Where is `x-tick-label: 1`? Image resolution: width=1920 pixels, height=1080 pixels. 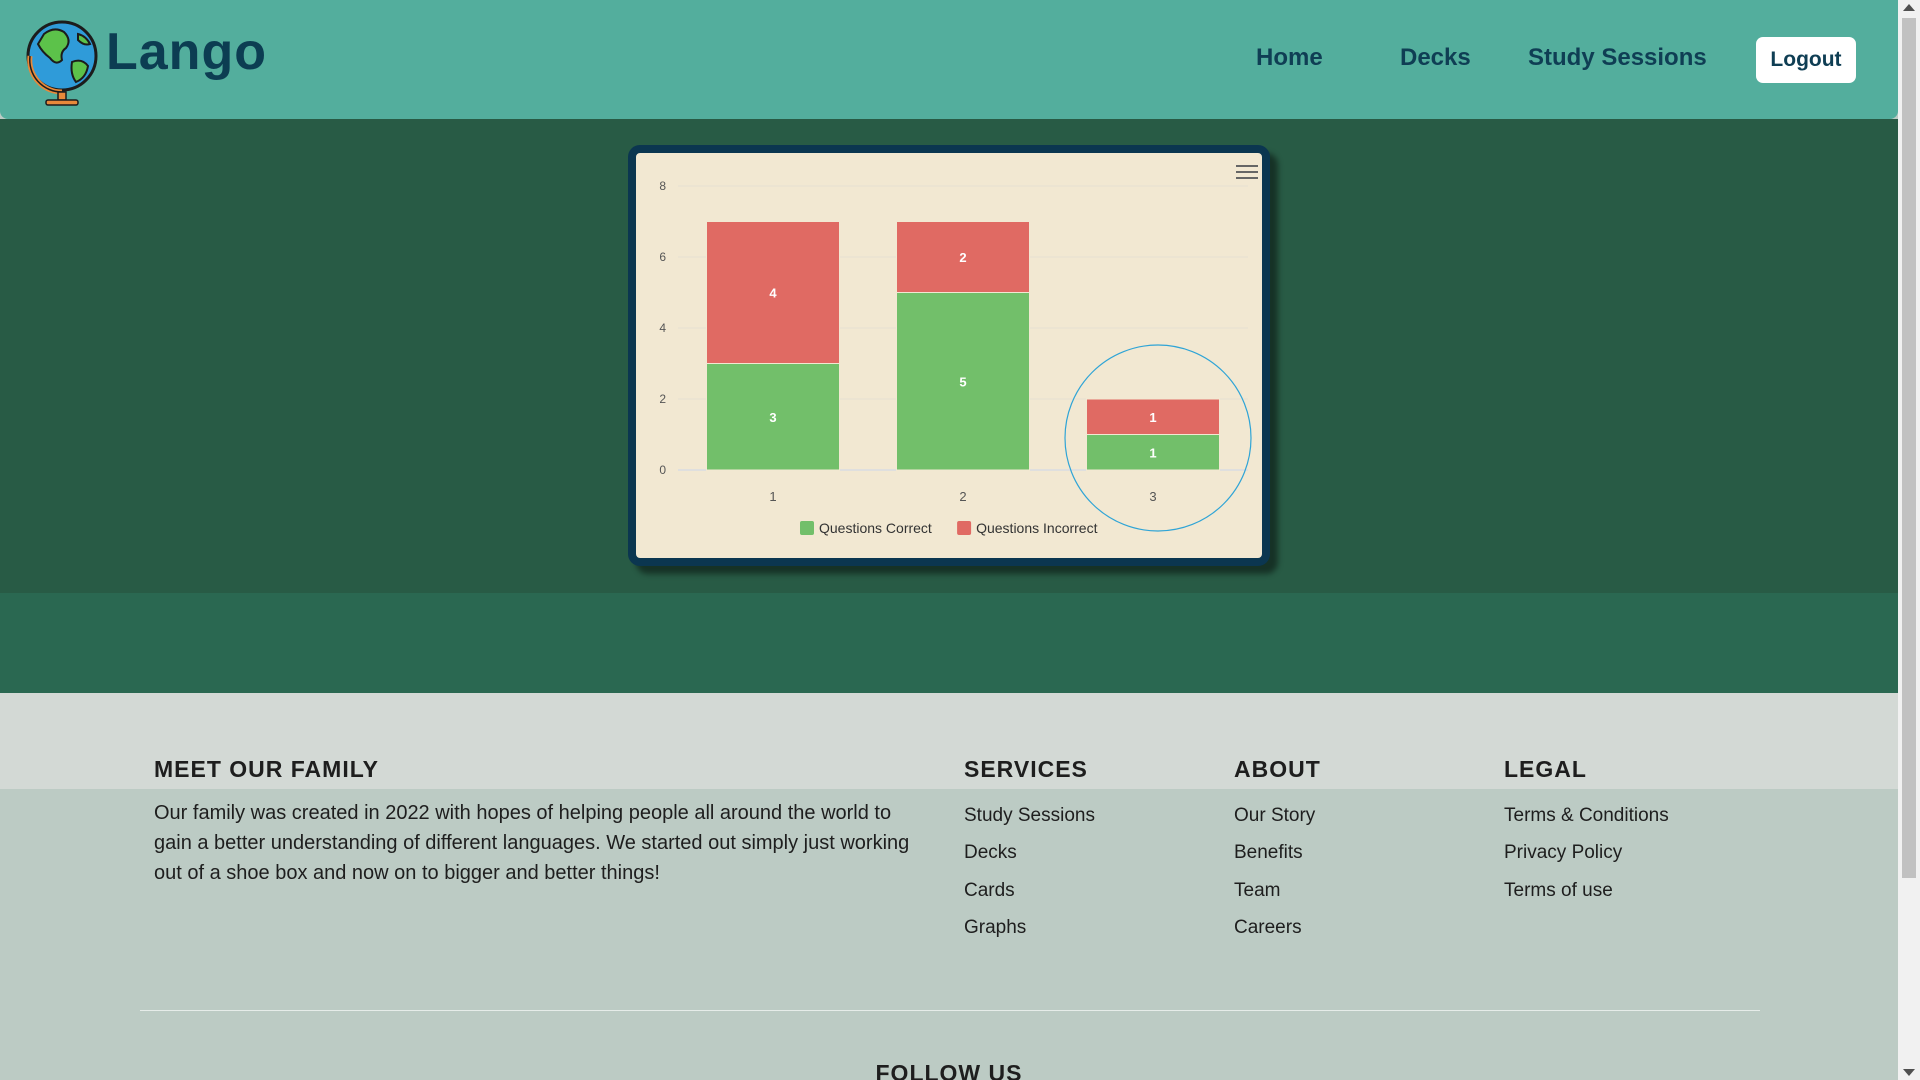 x-tick-label: 1 is located at coordinates (772, 496).